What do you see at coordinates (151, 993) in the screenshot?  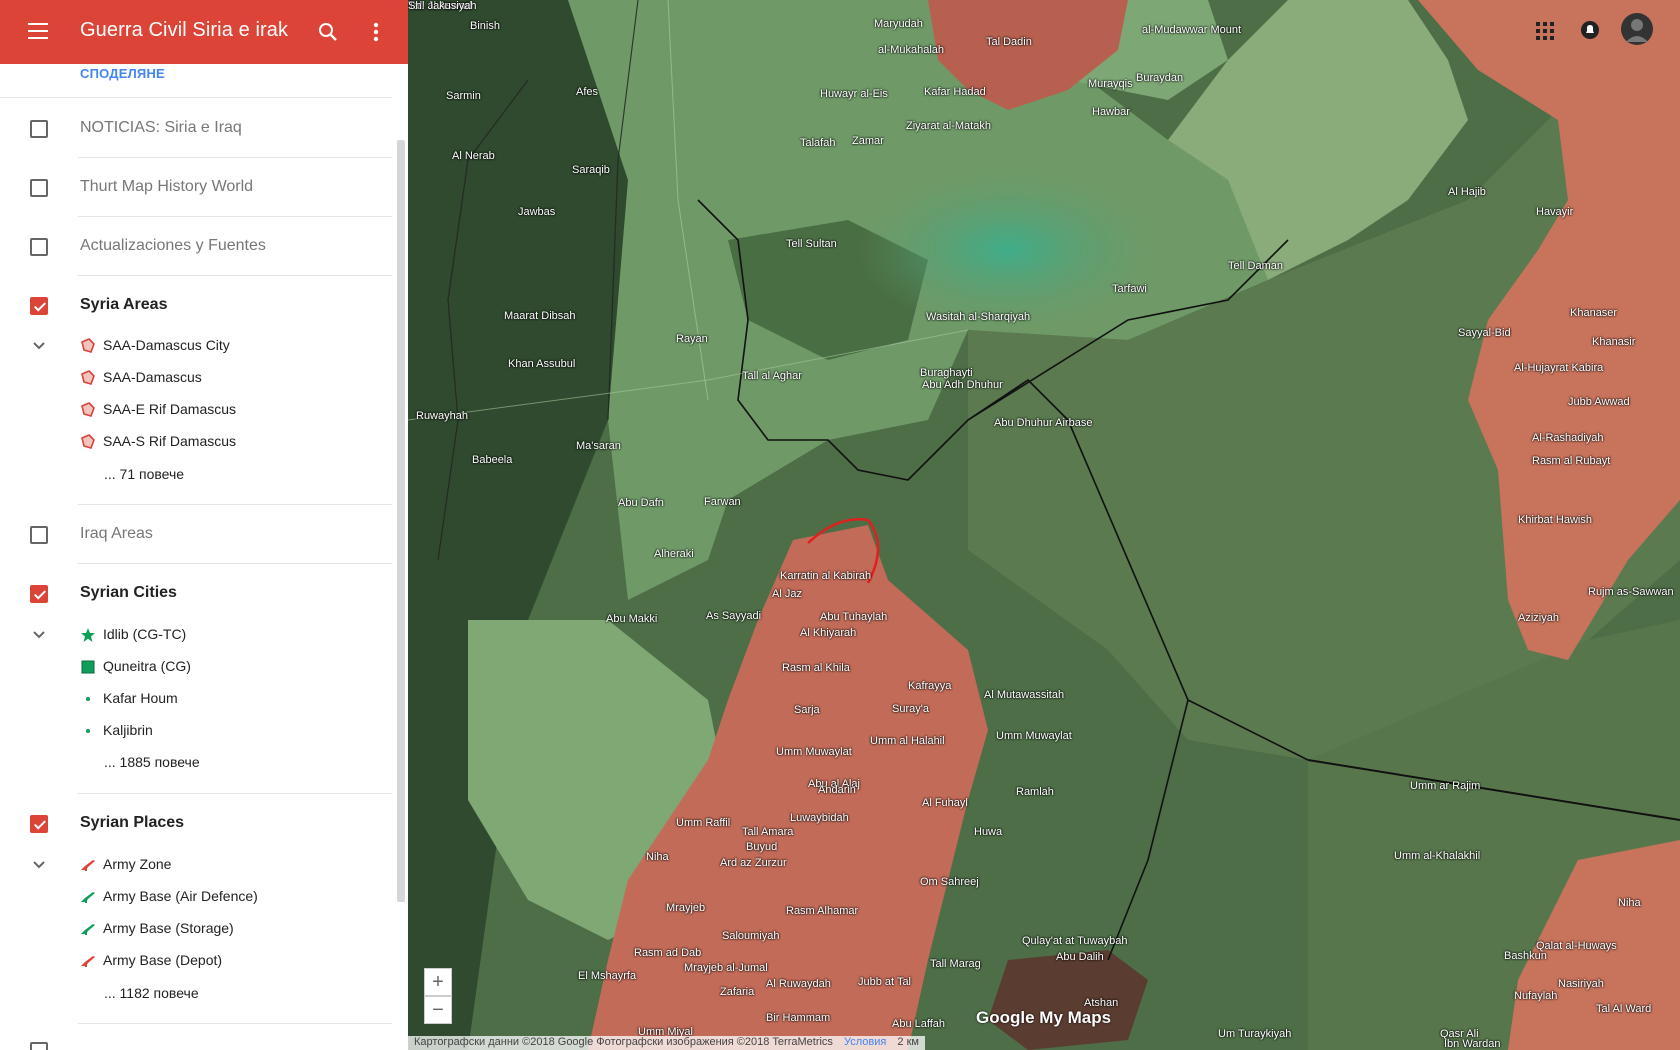 I see `show-more-link: ... 1182 повече` at bounding box center [151, 993].